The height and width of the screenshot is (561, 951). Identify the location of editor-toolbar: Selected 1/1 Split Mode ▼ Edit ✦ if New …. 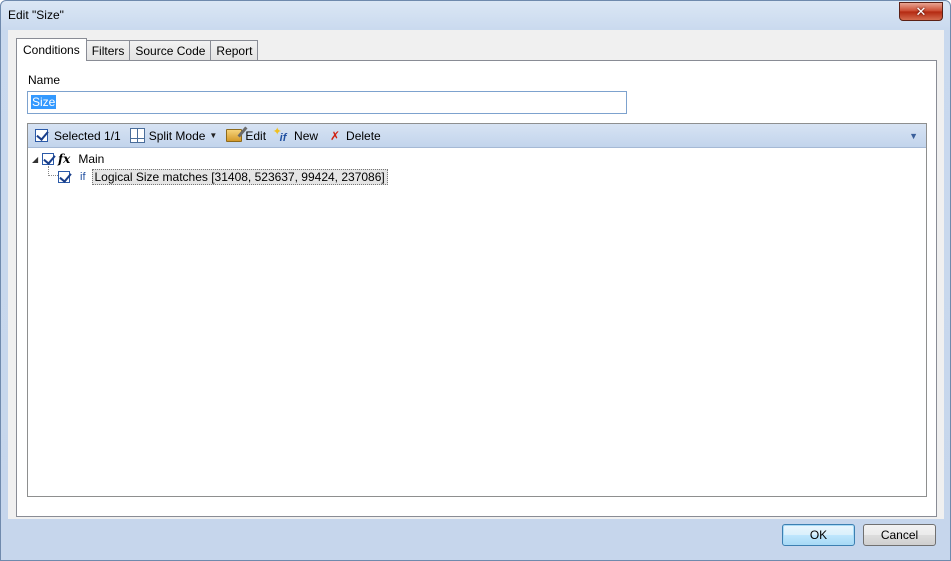
(477, 136).